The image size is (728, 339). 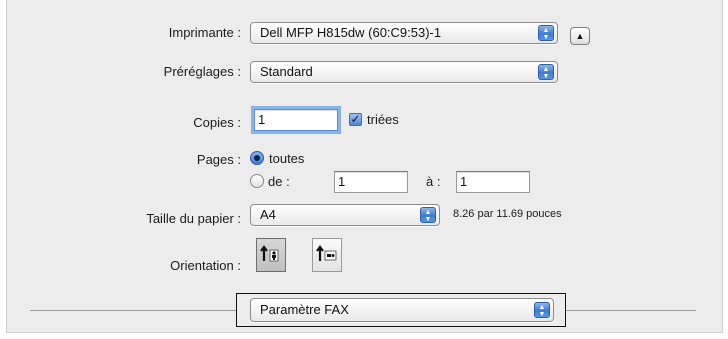 What do you see at coordinates (345, 215) in the screenshot?
I see `paper-size-select: A4 ▲ ▼` at bounding box center [345, 215].